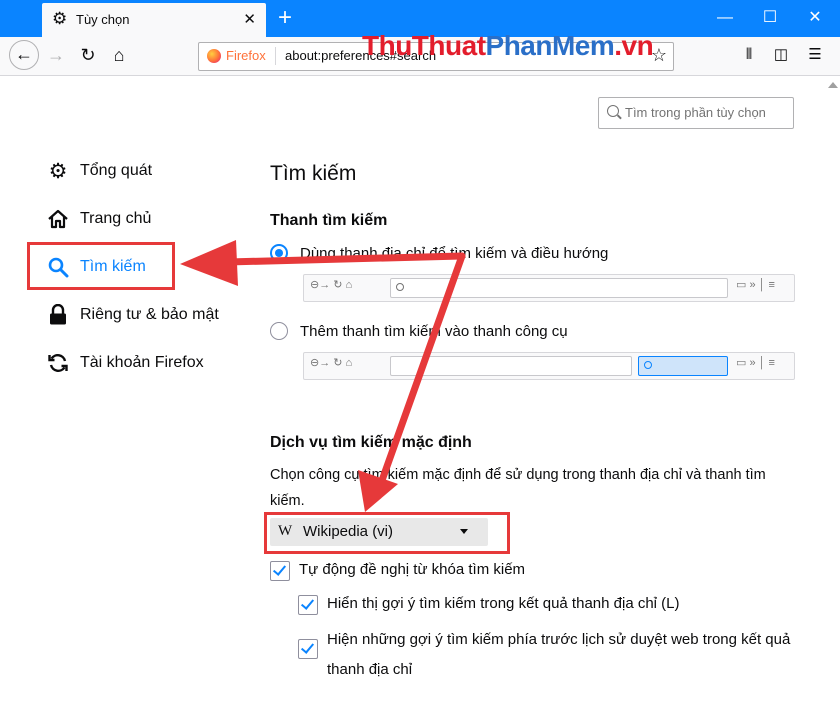  What do you see at coordinates (387, 533) in the screenshot?
I see `annotation-box-engine` at bounding box center [387, 533].